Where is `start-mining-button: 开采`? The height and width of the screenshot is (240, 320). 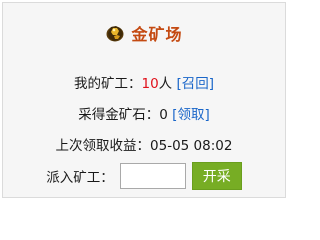
start-mining-button: 开采 is located at coordinates (216, 176).